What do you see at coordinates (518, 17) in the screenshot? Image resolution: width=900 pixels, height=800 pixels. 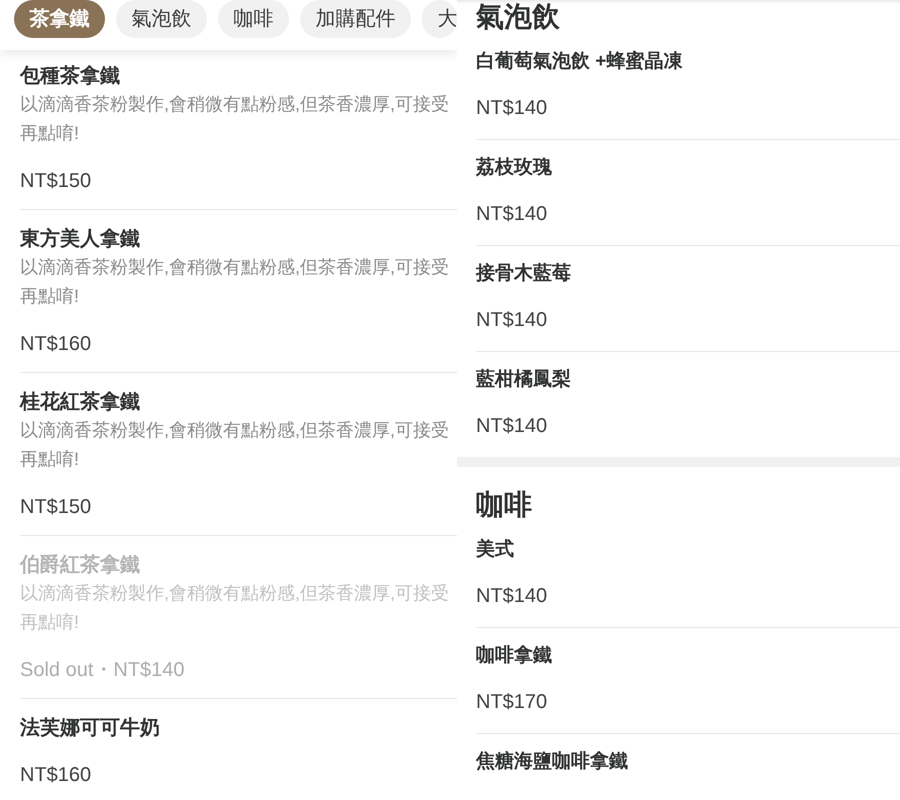 I see `section-heading: 氣泡飲` at bounding box center [518, 17].